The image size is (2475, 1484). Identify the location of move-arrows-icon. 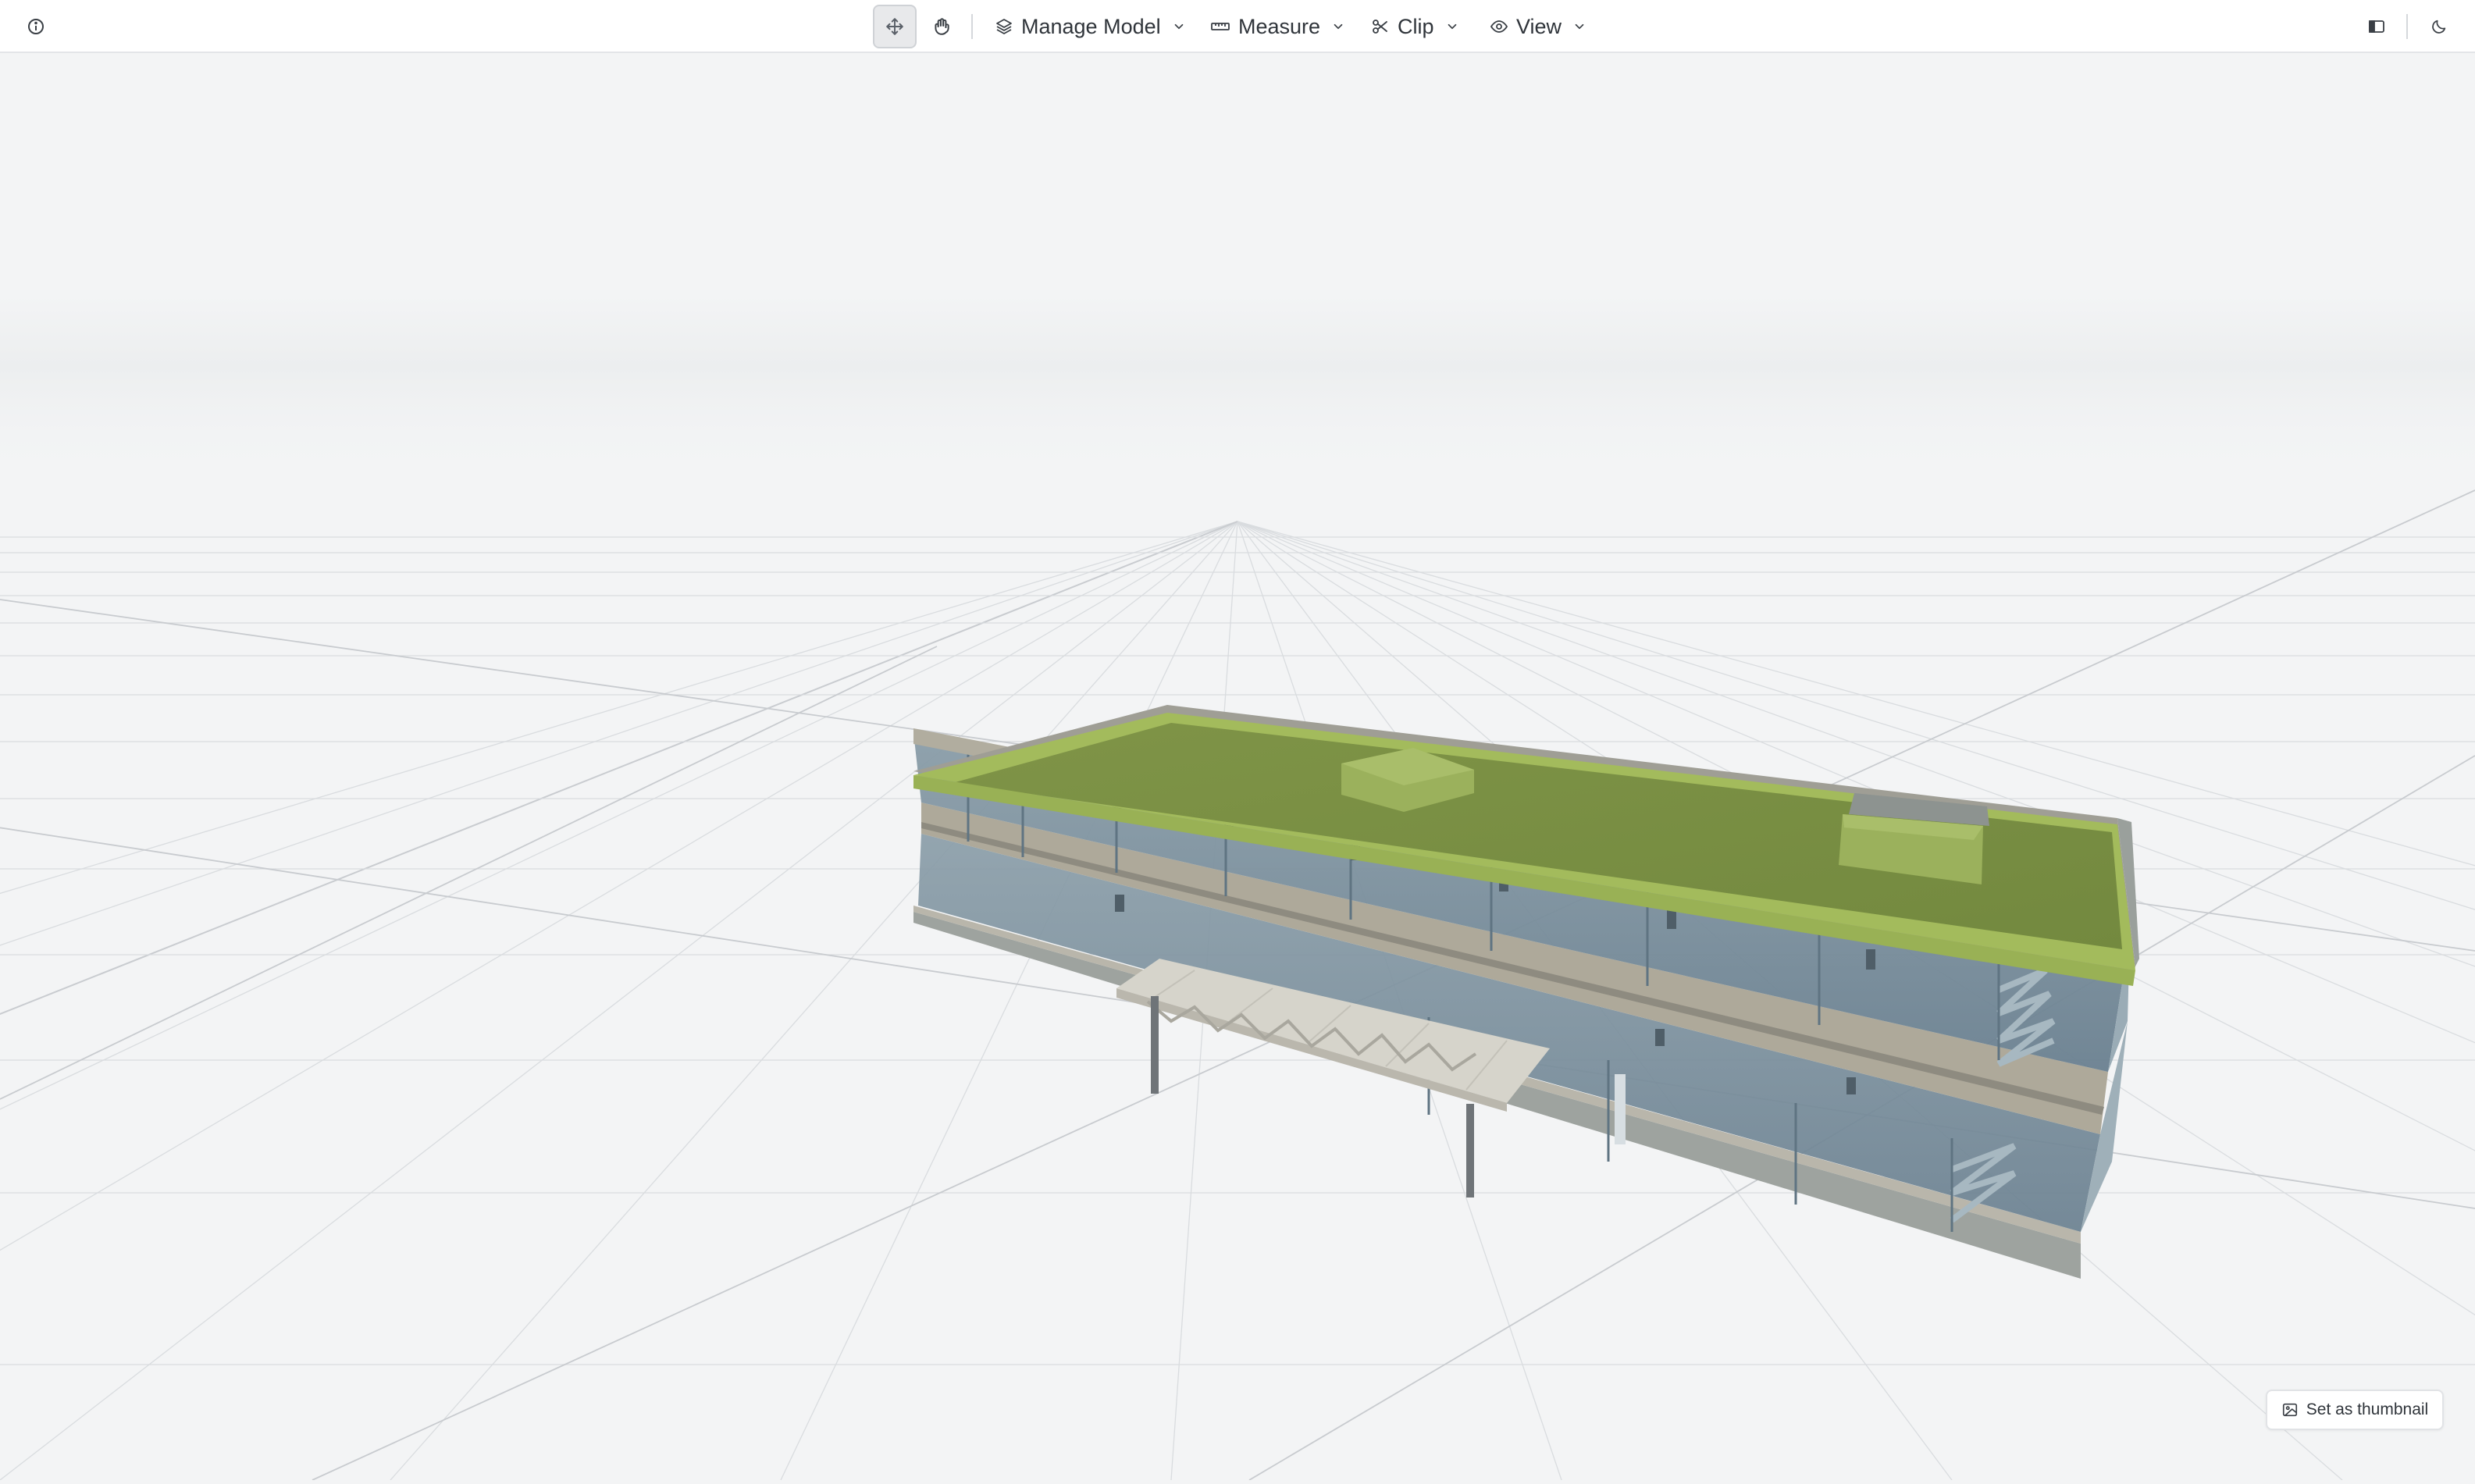
(894, 26).